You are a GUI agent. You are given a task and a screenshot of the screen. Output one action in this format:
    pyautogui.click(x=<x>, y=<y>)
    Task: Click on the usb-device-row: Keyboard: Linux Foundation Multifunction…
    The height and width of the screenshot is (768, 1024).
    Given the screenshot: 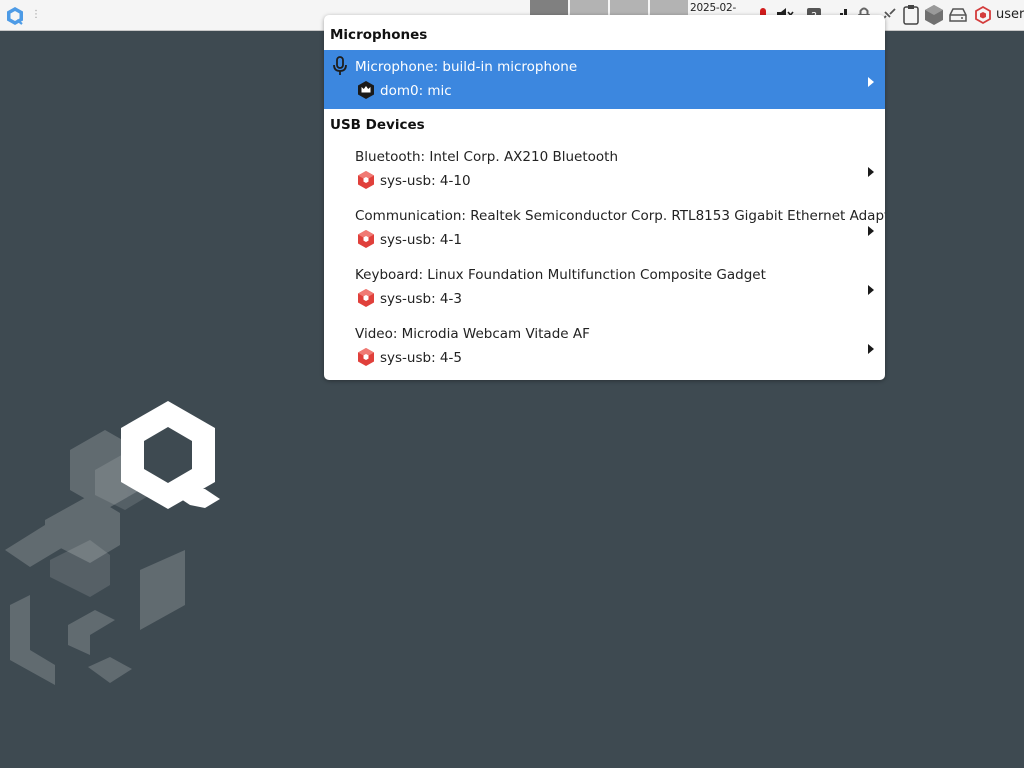 What is the action you would take?
    pyautogui.click(x=604, y=287)
    